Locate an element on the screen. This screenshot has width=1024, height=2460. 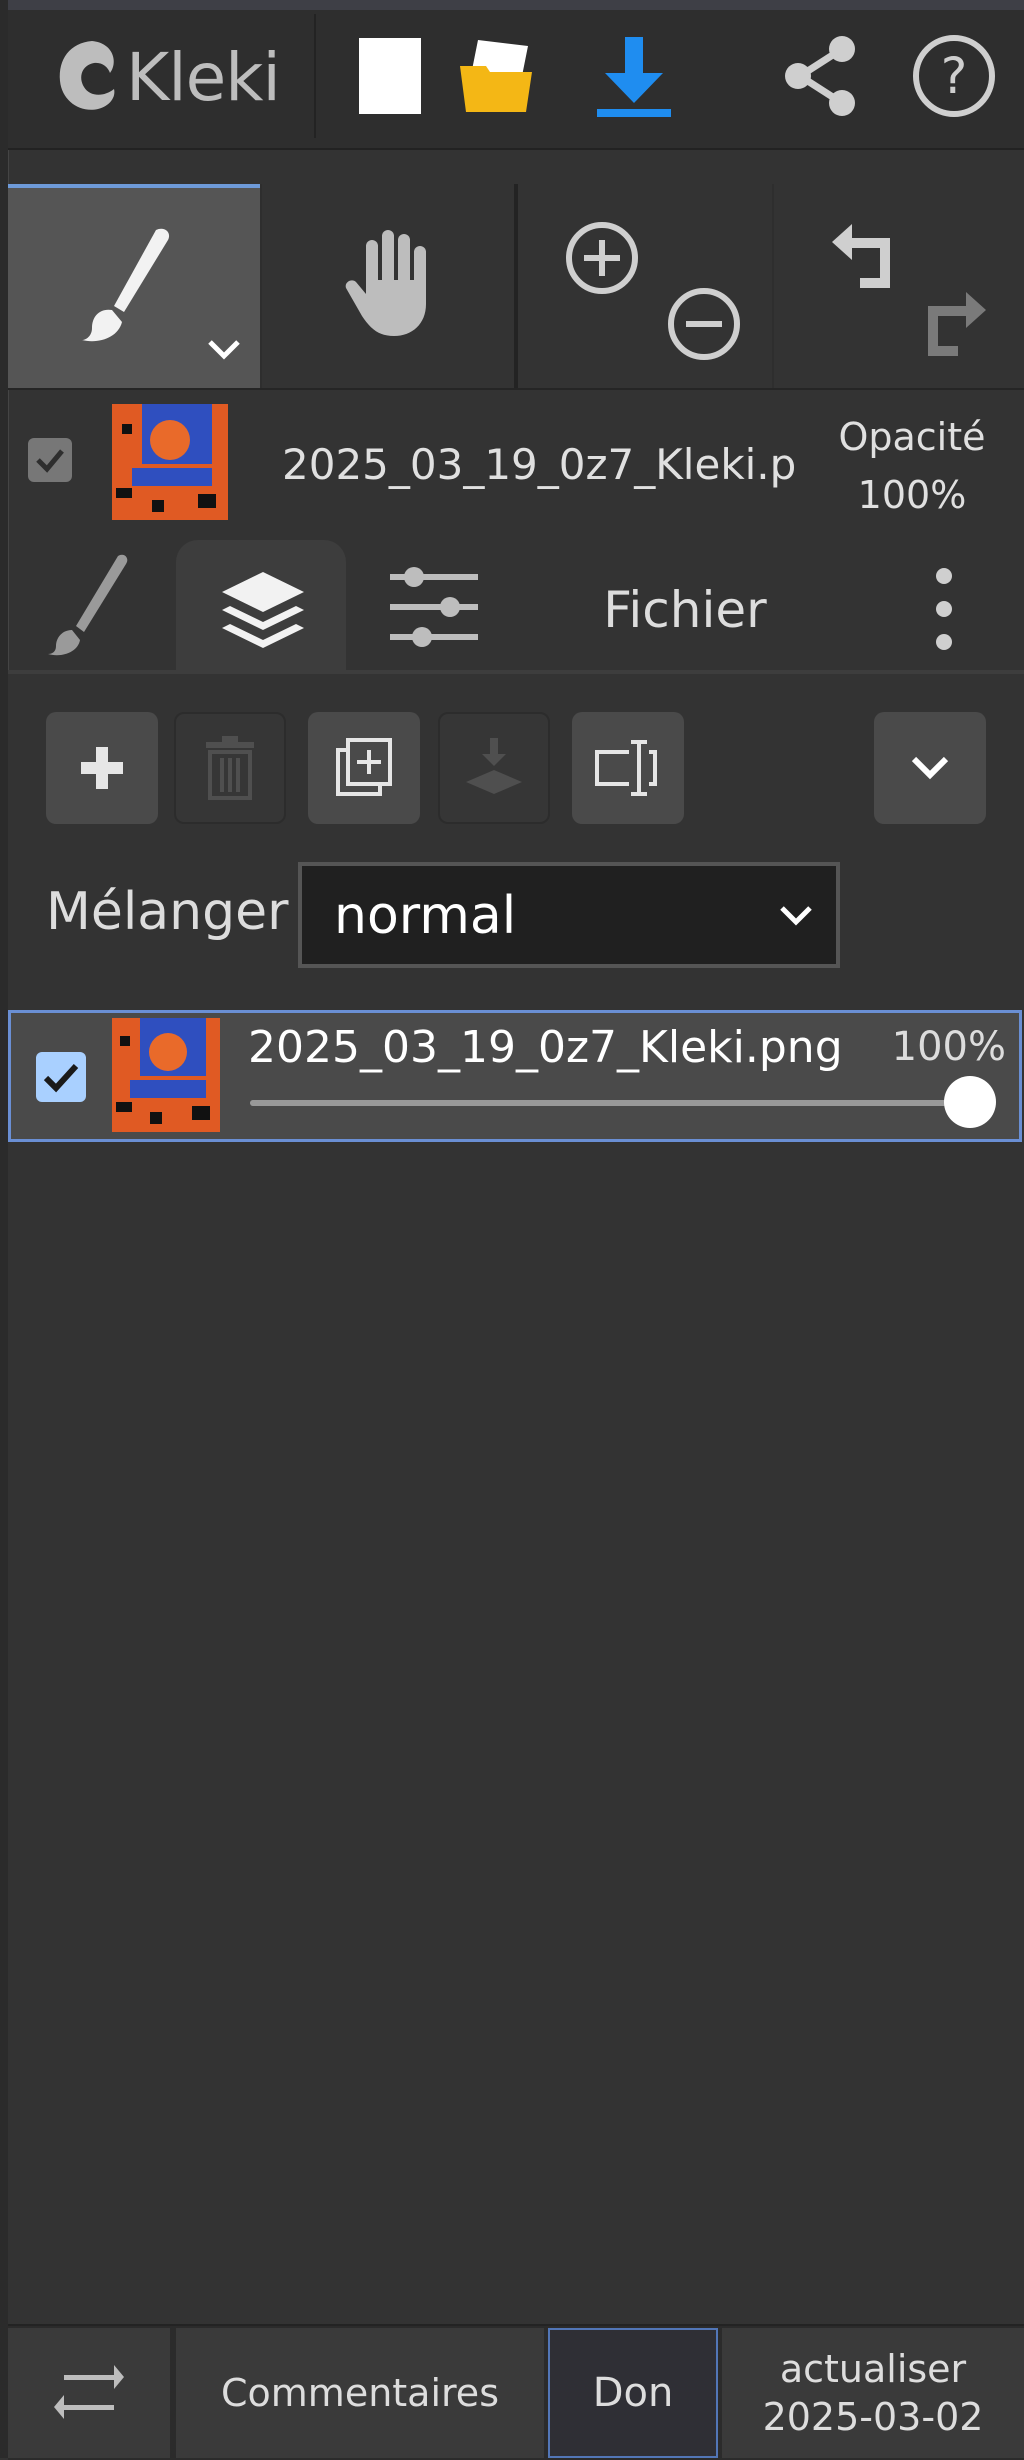
blend-mode-label: Mélanger is located at coordinates (167, 912).